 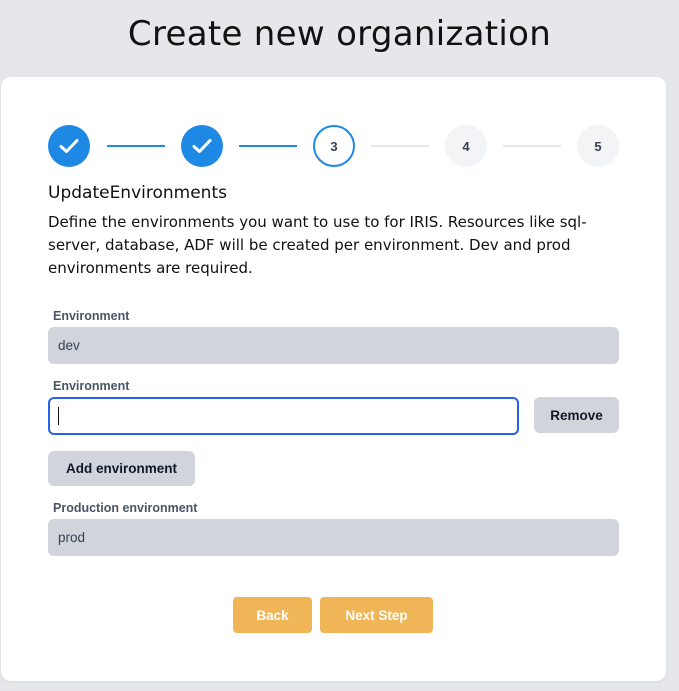 I want to click on environment-dev-field: dev, so click(x=333, y=345).